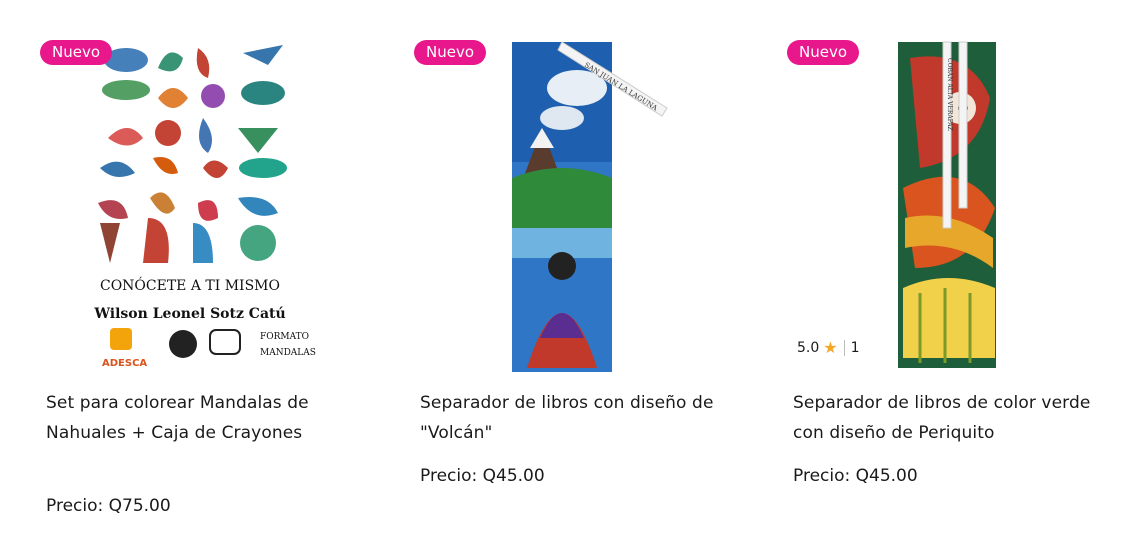 This screenshot has width=1140, height=543. I want to click on rating-count: 1, so click(855, 348).